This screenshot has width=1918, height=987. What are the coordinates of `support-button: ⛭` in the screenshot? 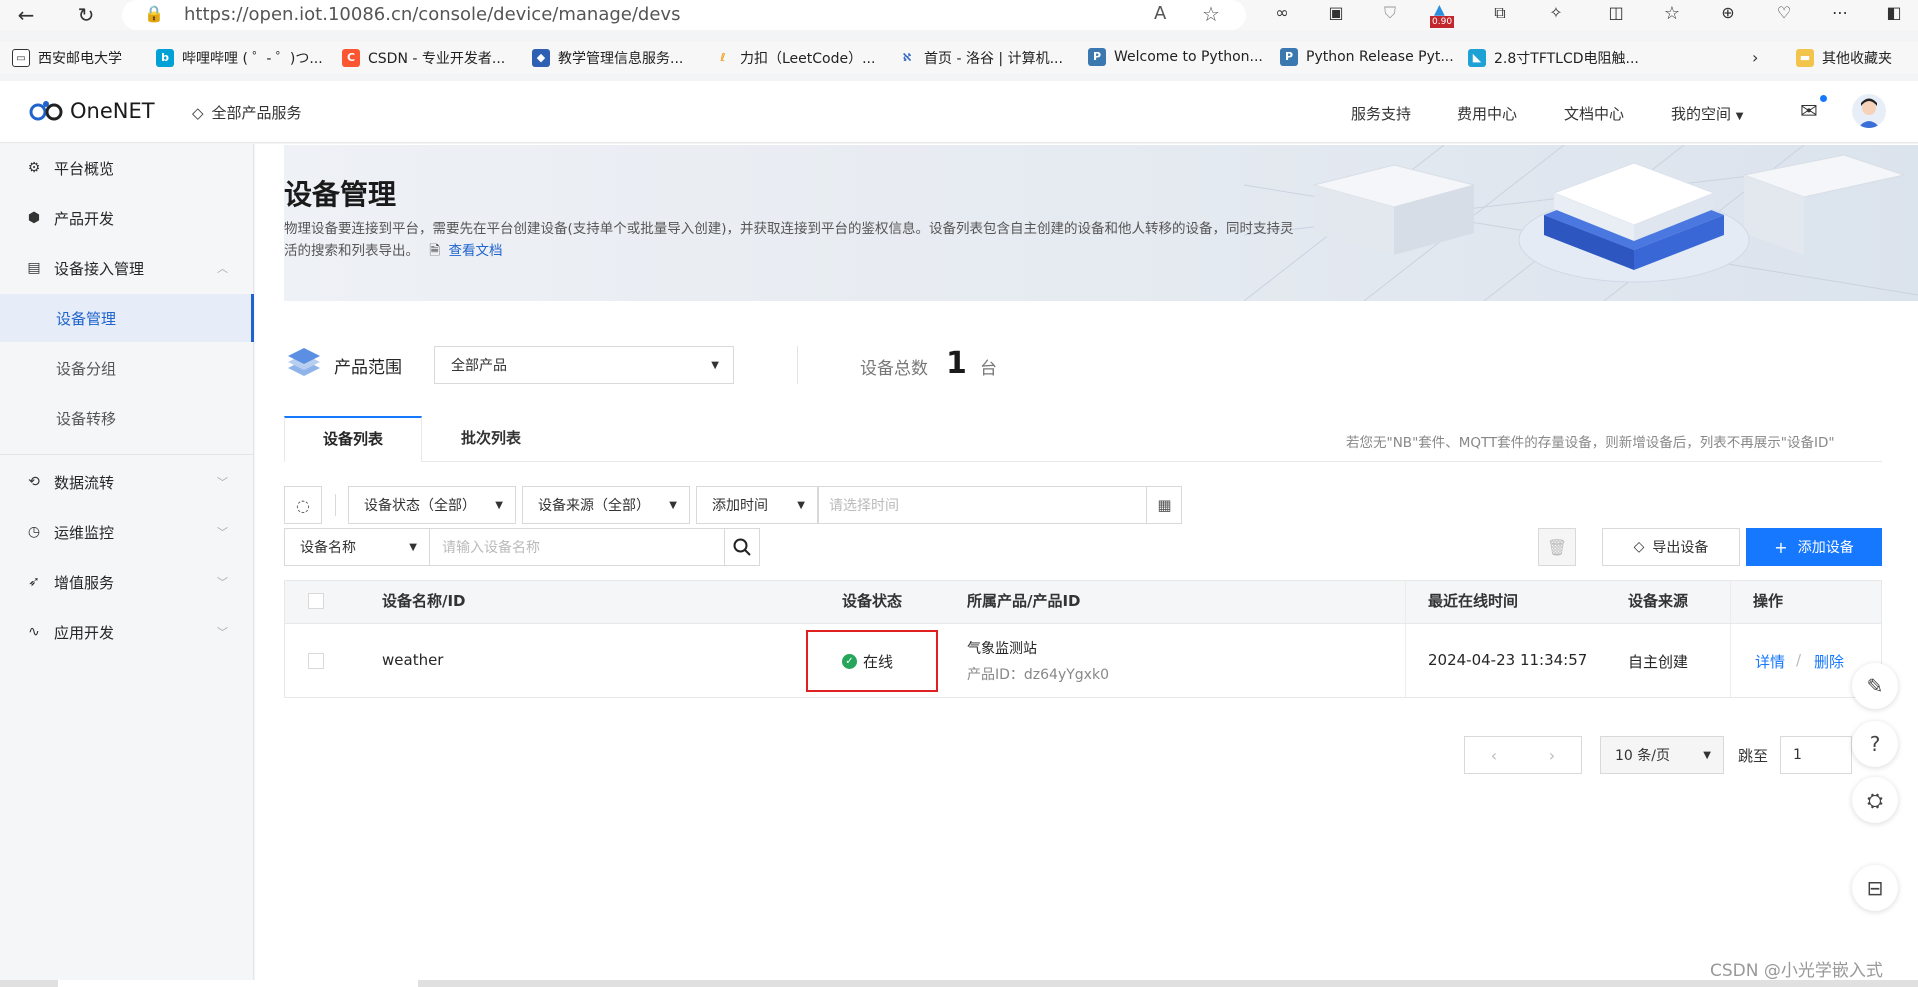 It's located at (1875, 800).